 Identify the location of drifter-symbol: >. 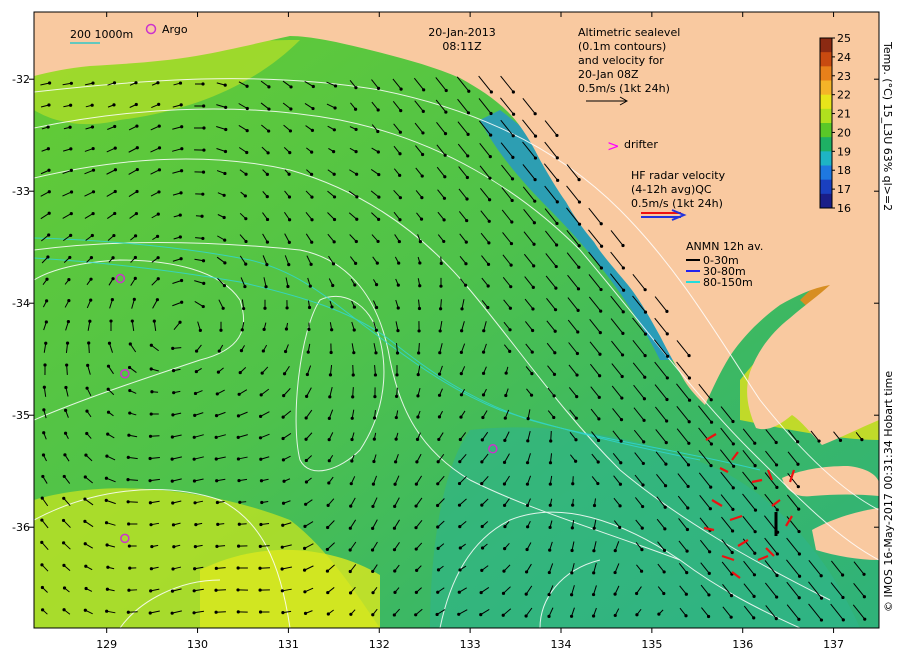
(613, 146).